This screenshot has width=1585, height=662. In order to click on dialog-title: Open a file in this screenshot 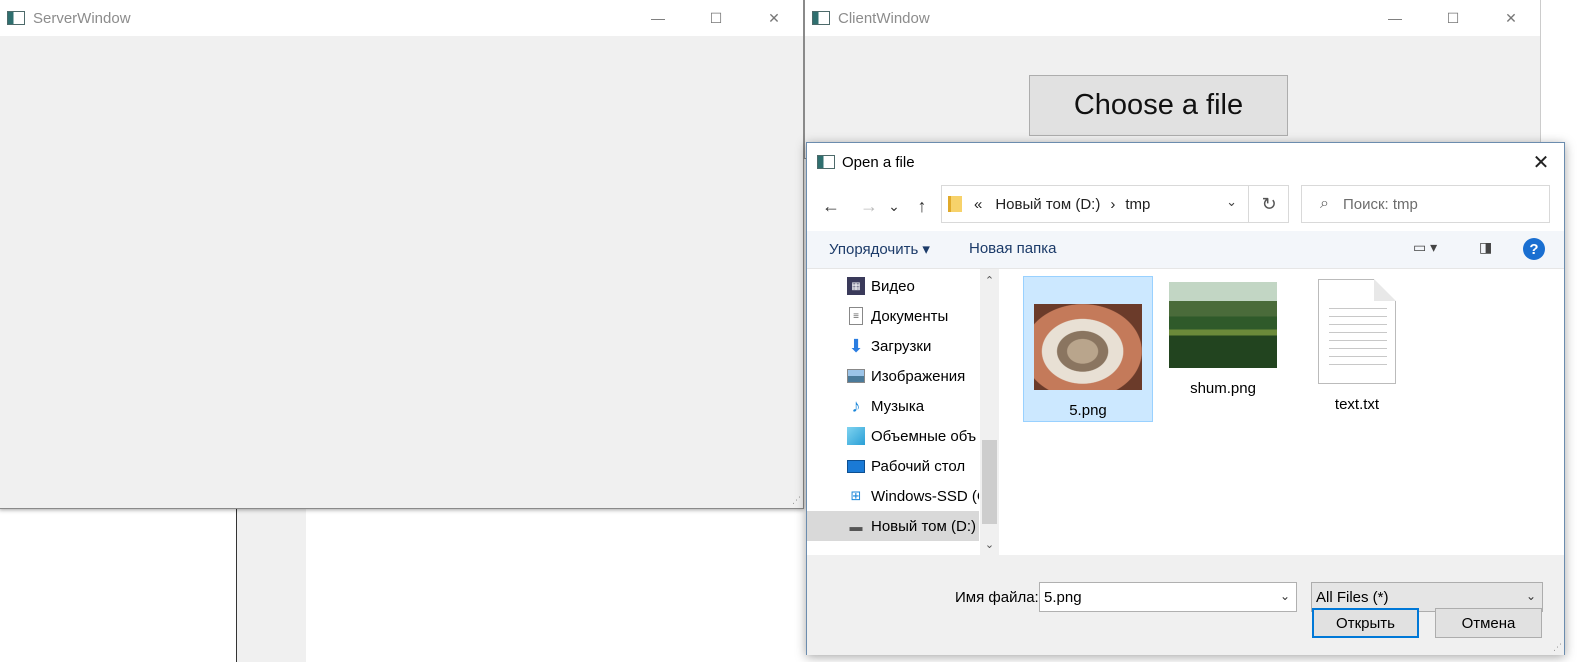, I will do `click(878, 162)`.